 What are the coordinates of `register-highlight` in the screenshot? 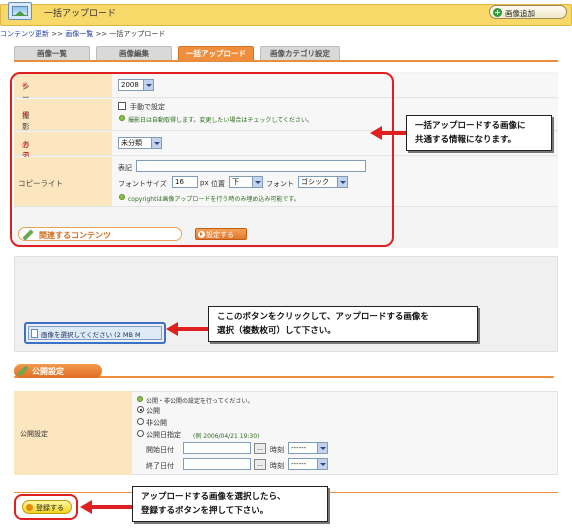 It's located at (46, 507).